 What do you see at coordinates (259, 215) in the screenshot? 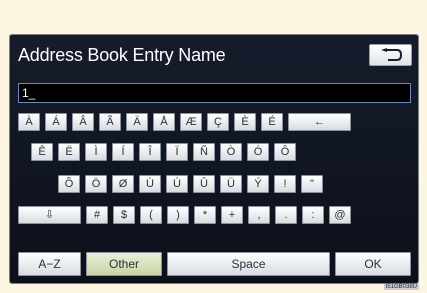
I see `character-key: ,` at bounding box center [259, 215].